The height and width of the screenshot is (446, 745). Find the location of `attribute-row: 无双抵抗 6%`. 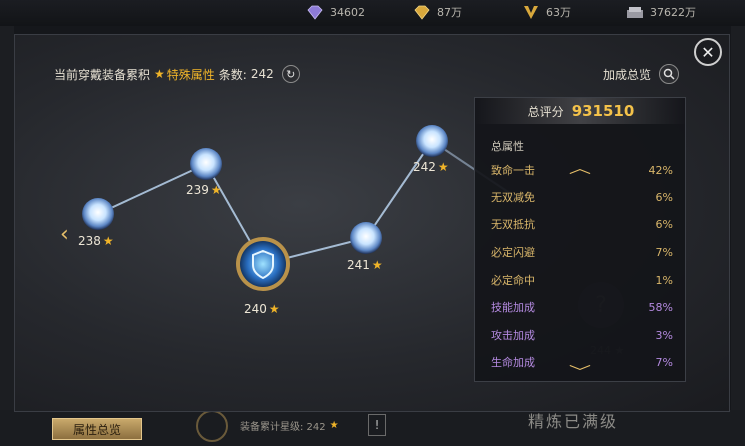

attribute-row: 无双抵抗 6% is located at coordinates (582, 224).